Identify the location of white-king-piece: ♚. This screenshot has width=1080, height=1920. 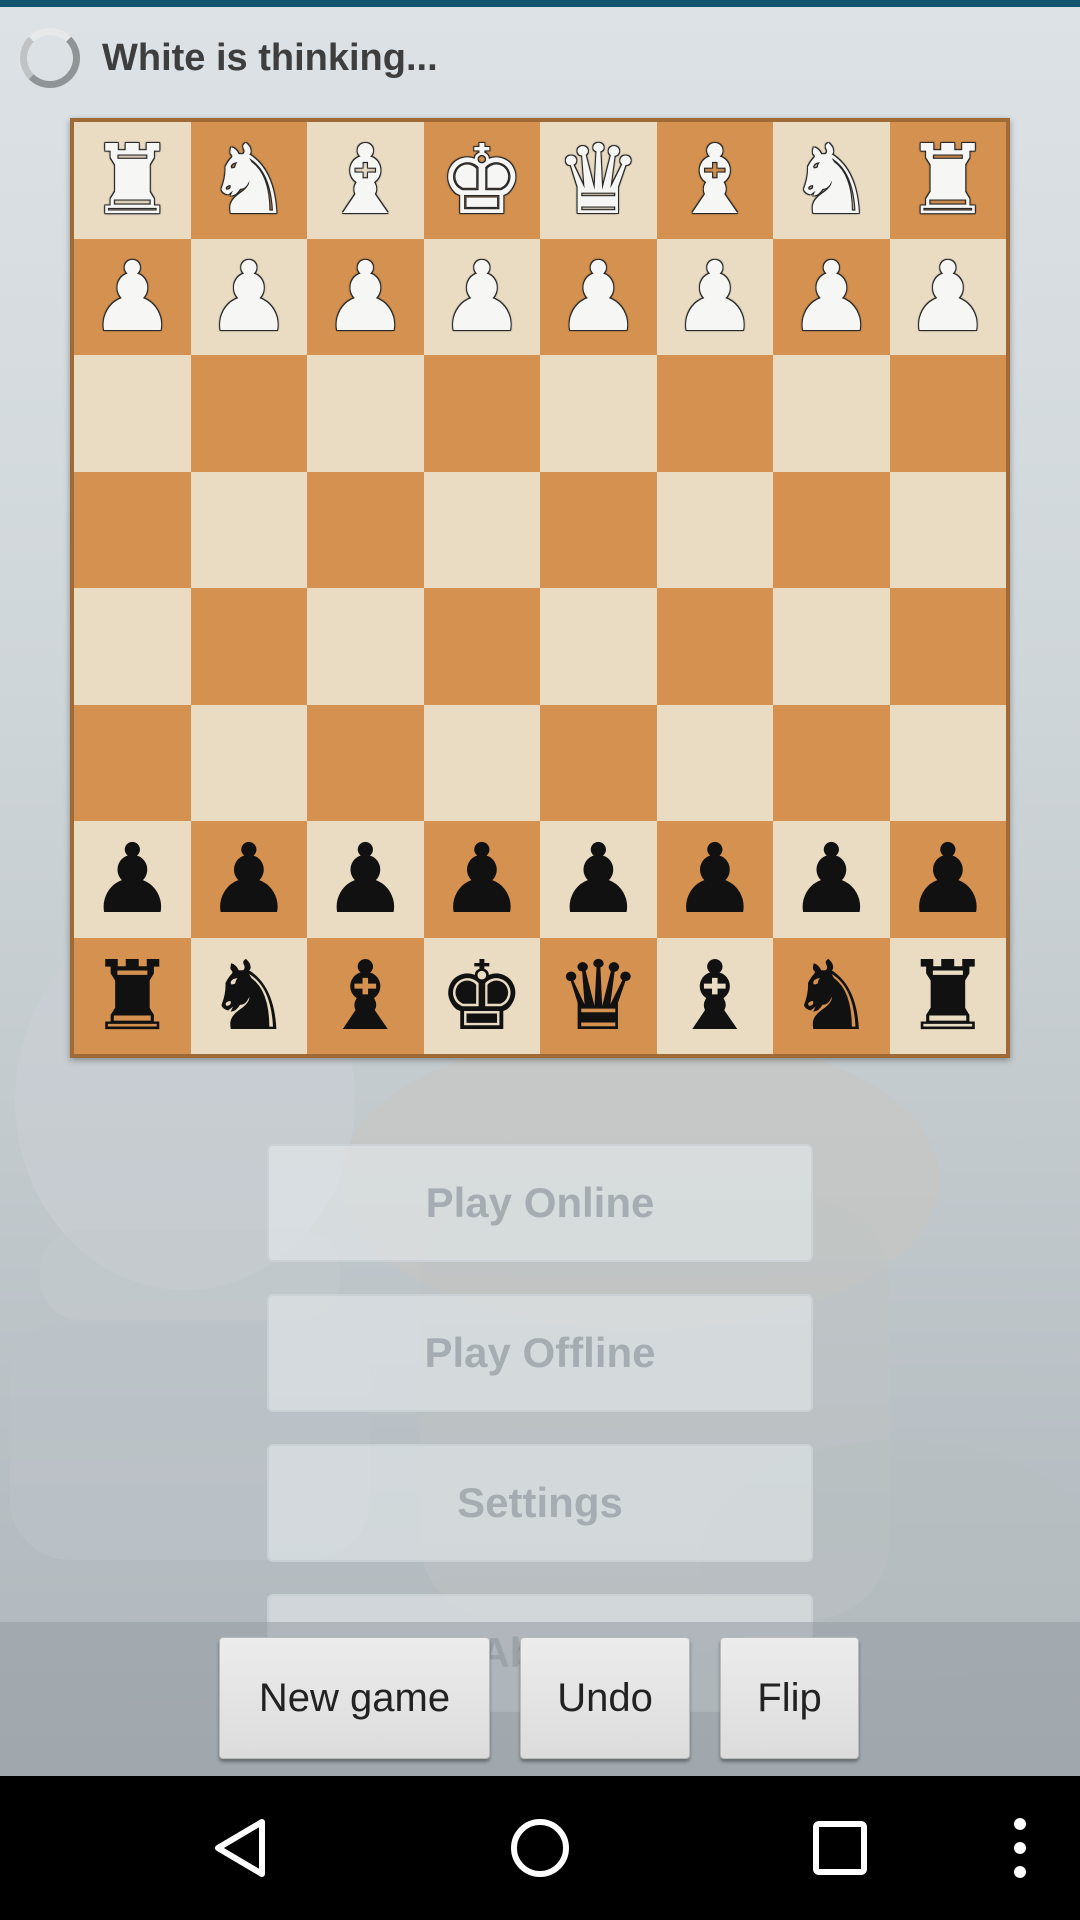
(482, 180).